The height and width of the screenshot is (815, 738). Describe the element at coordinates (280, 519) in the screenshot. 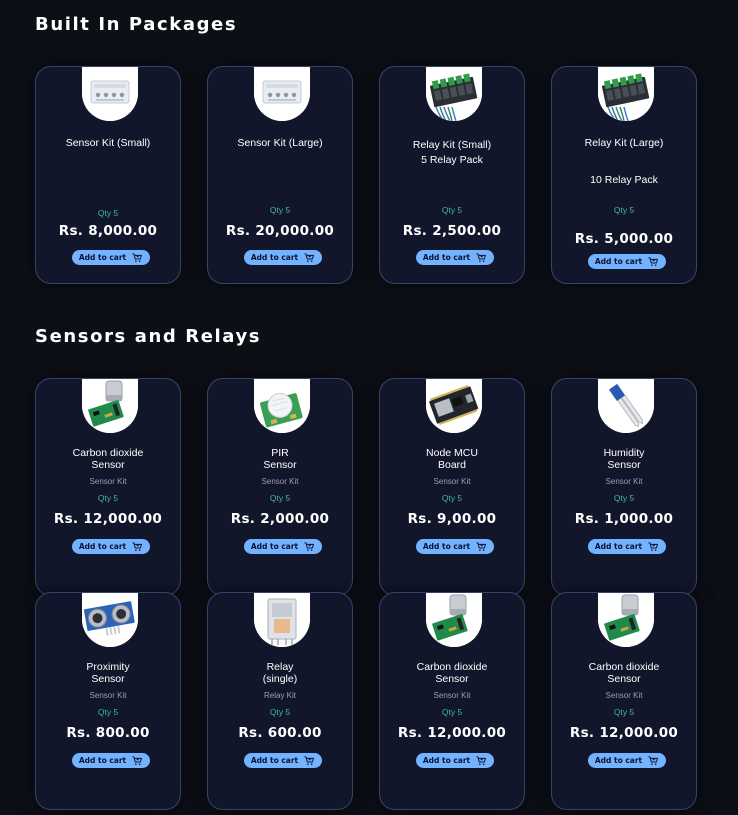

I see `product-price: Rs. 2,000.00` at that location.